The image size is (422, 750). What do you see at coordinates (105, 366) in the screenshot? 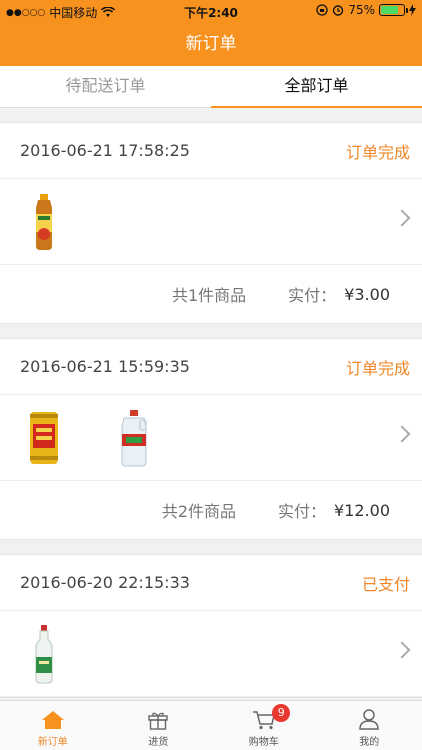
I see `order-time: 2016-06-21 15:59:35` at bounding box center [105, 366].